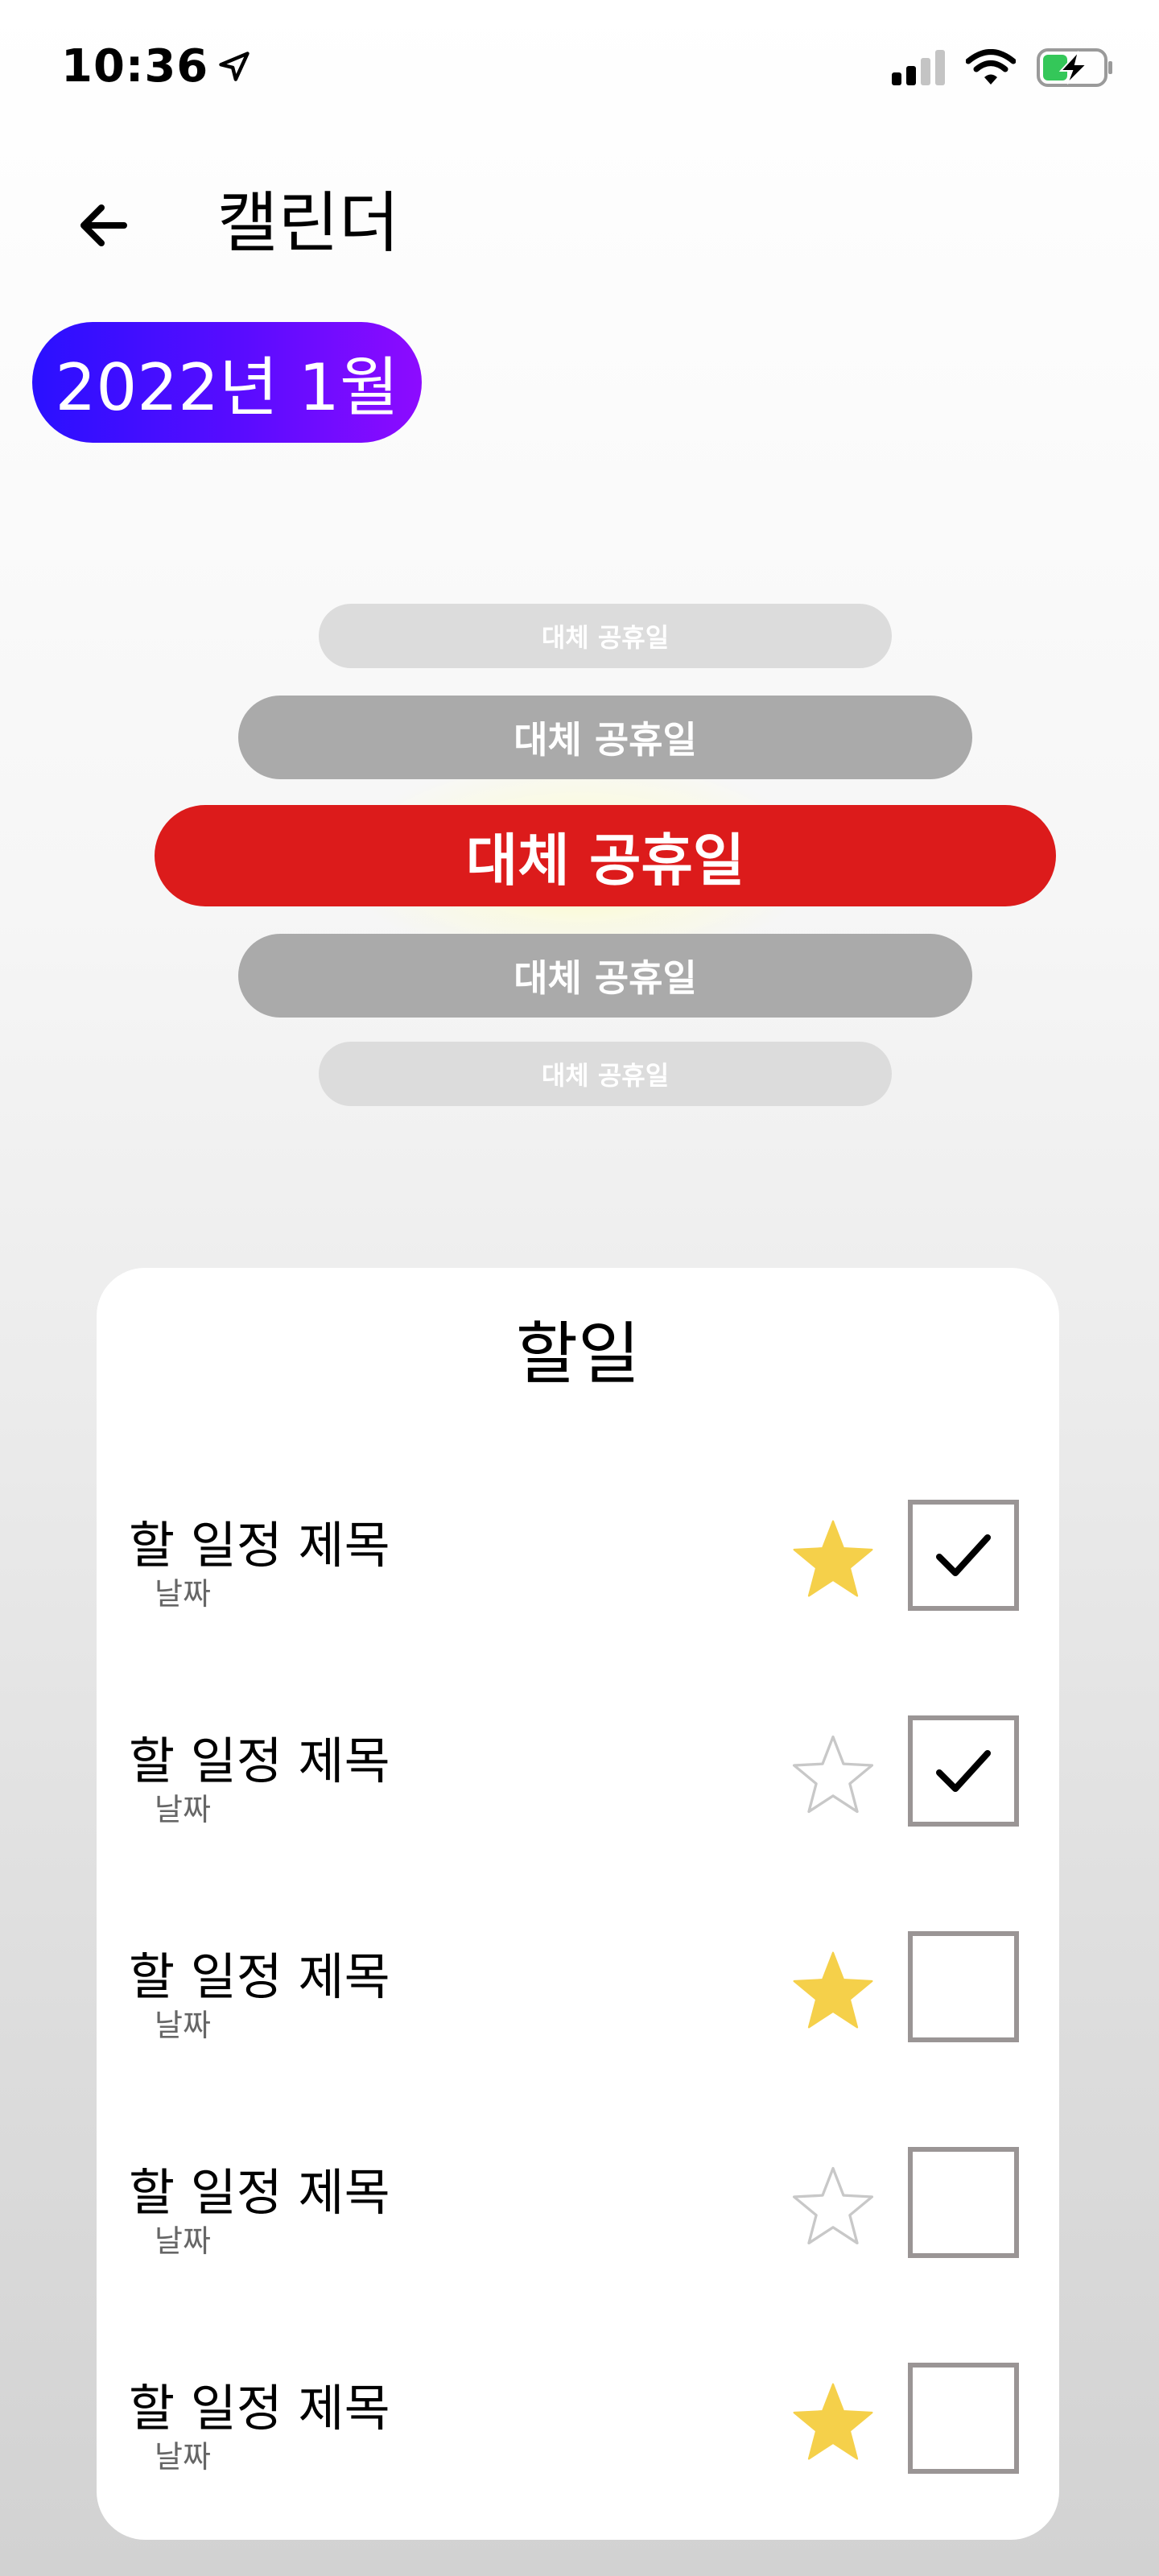 Image resolution: width=1159 pixels, height=2576 pixels. Describe the element at coordinates (135, 66) in the screenshot. I see `status-time-text: 10:36` at that location.